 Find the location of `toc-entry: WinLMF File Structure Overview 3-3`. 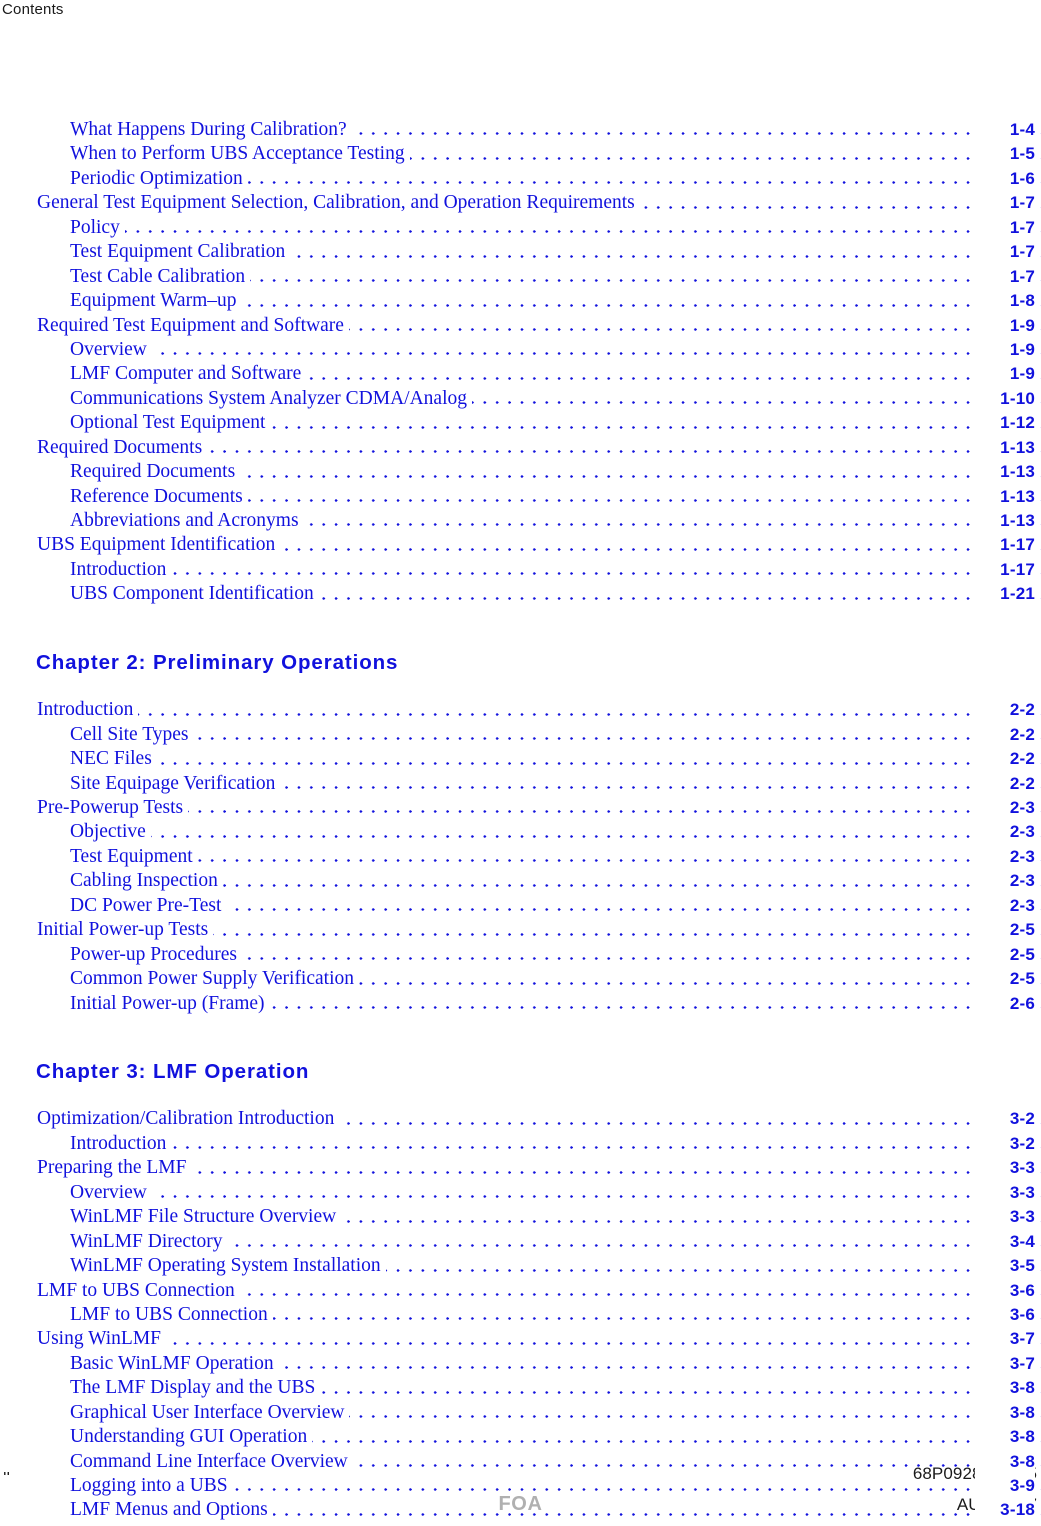

toc-entry: WinLMF File Structure Overview 3-3 is located at coordinates (520, 1217).